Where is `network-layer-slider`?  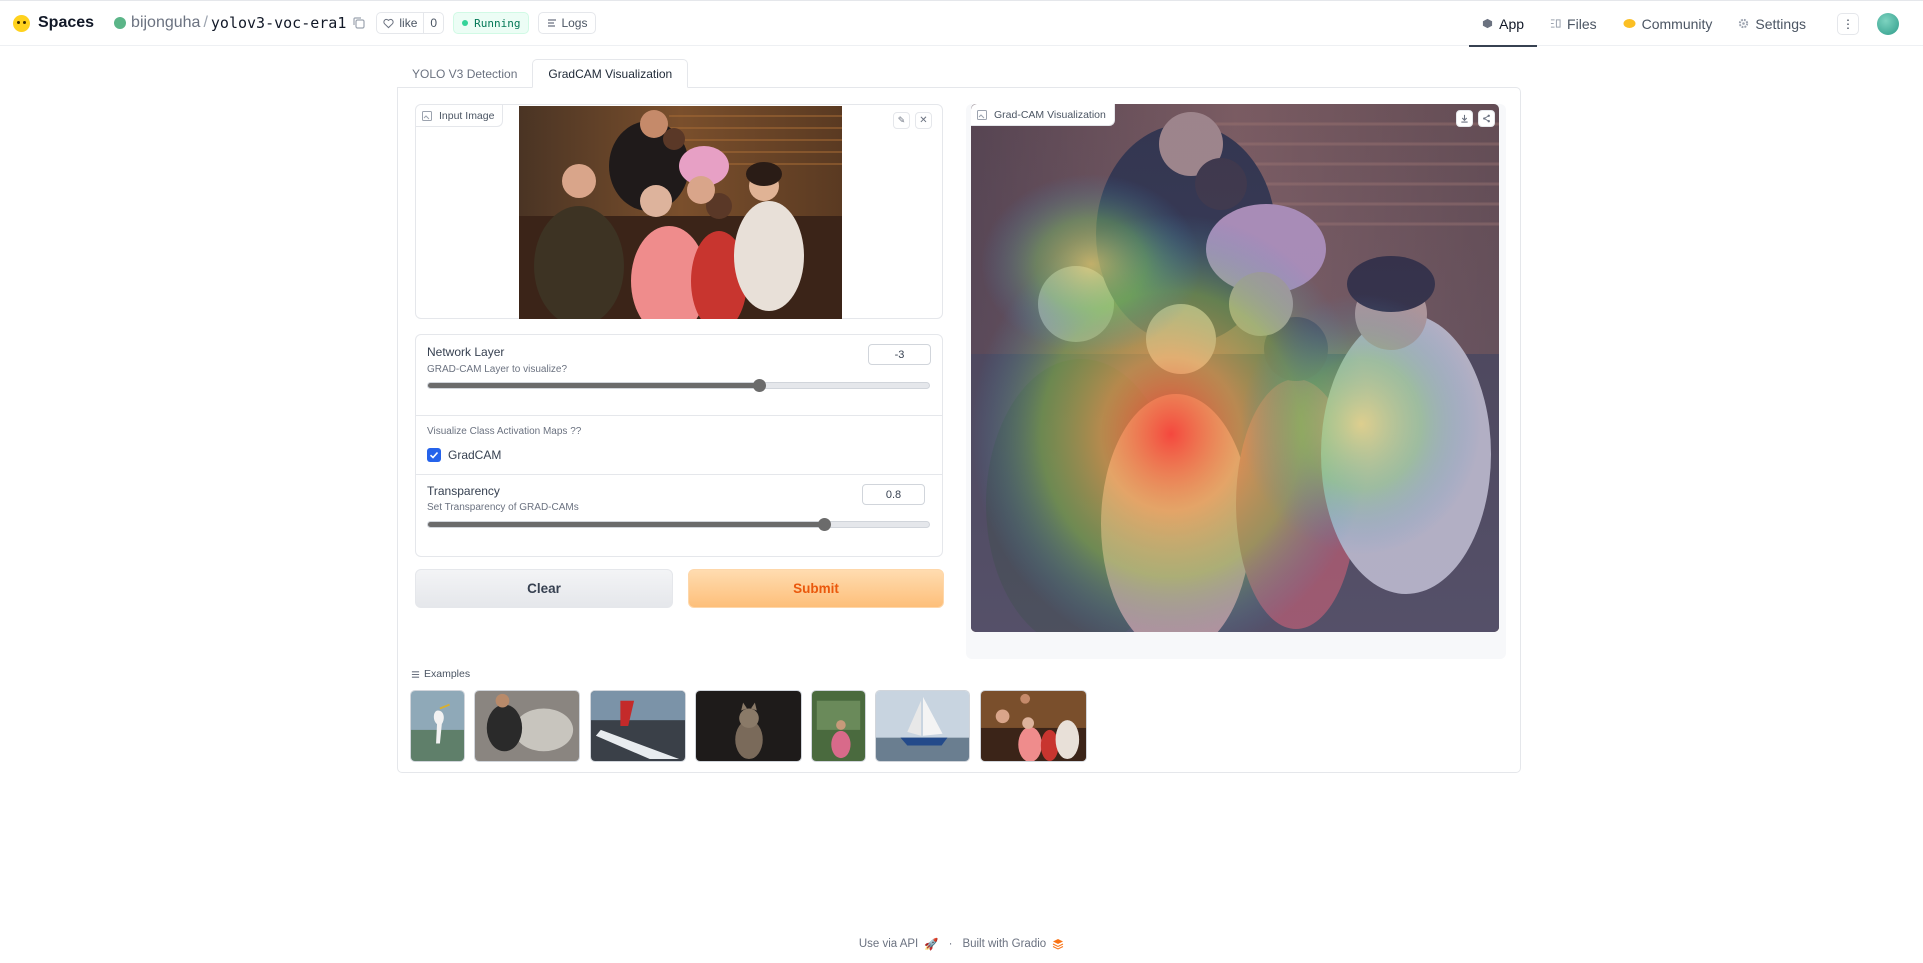 network-layer-slider is located at coordinates (678, 385).